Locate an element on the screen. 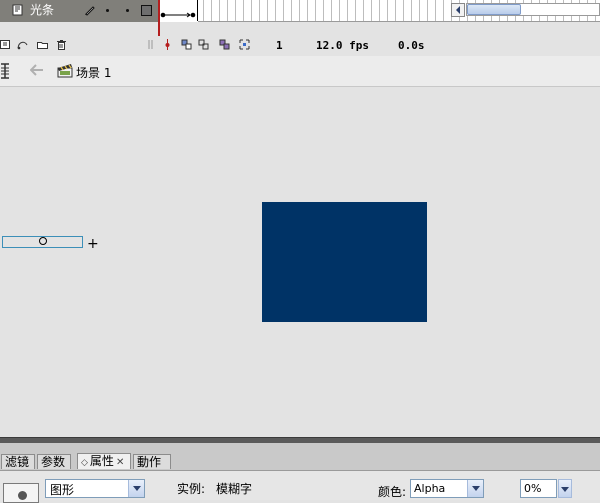  alpha-slider-button is located at coordinates (565, 488).